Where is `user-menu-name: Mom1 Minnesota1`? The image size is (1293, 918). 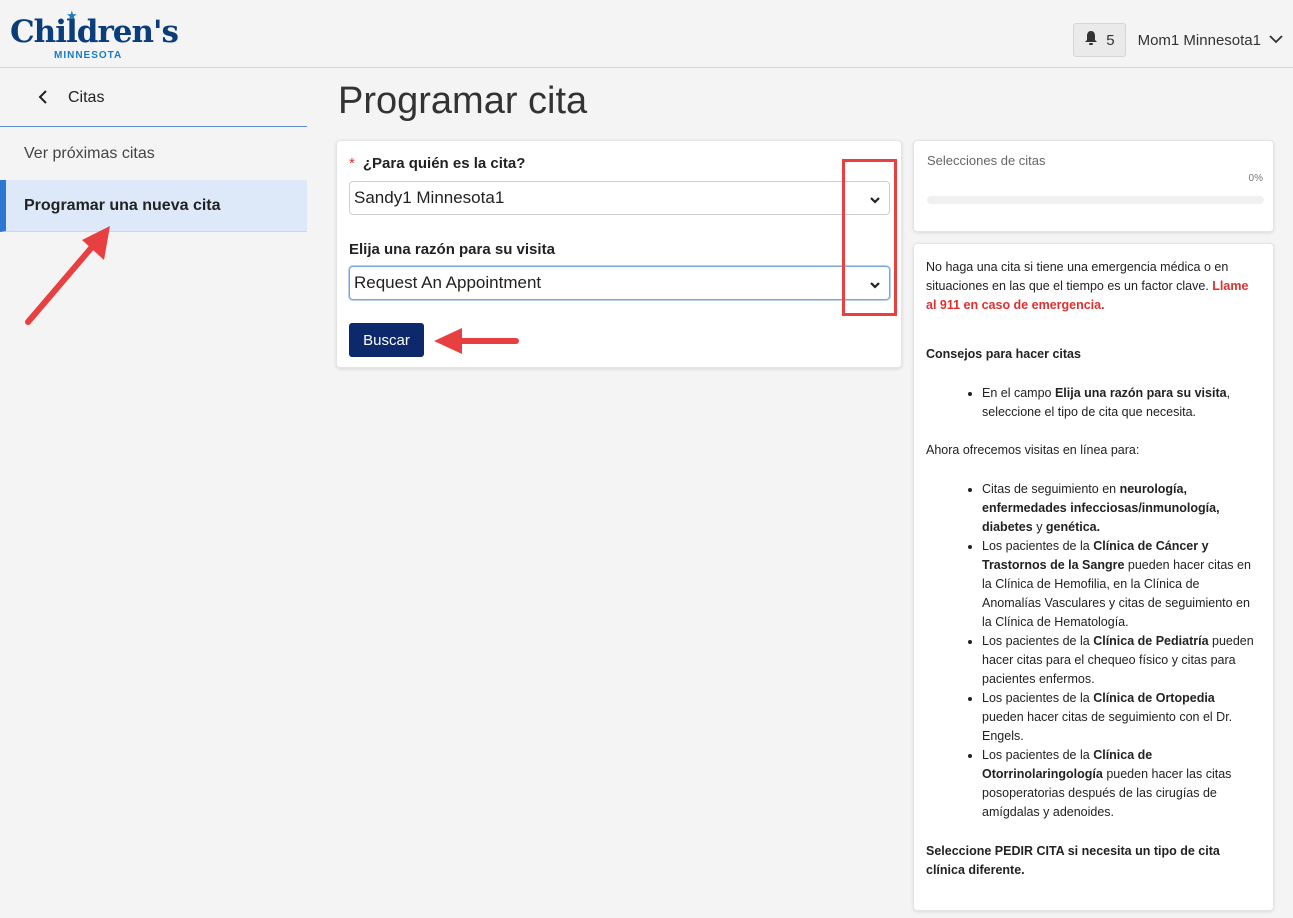 user-menu-name: Mom1 Minnesota1 is located at coordinates (1199, 40).